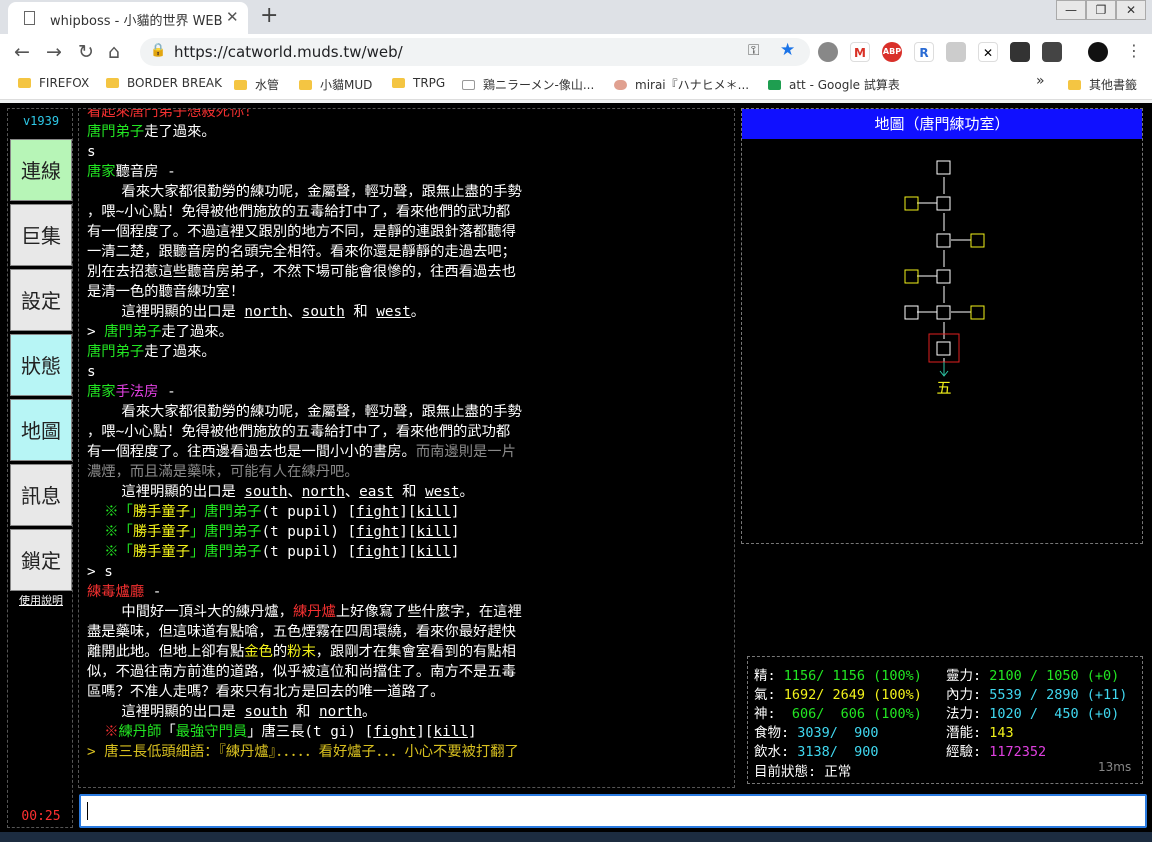 The height and width of the screenshot is (842, 1152). What do you see at coordinates (266, 692) in the screenshot?
I see `output-text: 區嗎？不准人走嗎？看來只有北方是回去的唯一道路了。` at bounding box center [266, 692].